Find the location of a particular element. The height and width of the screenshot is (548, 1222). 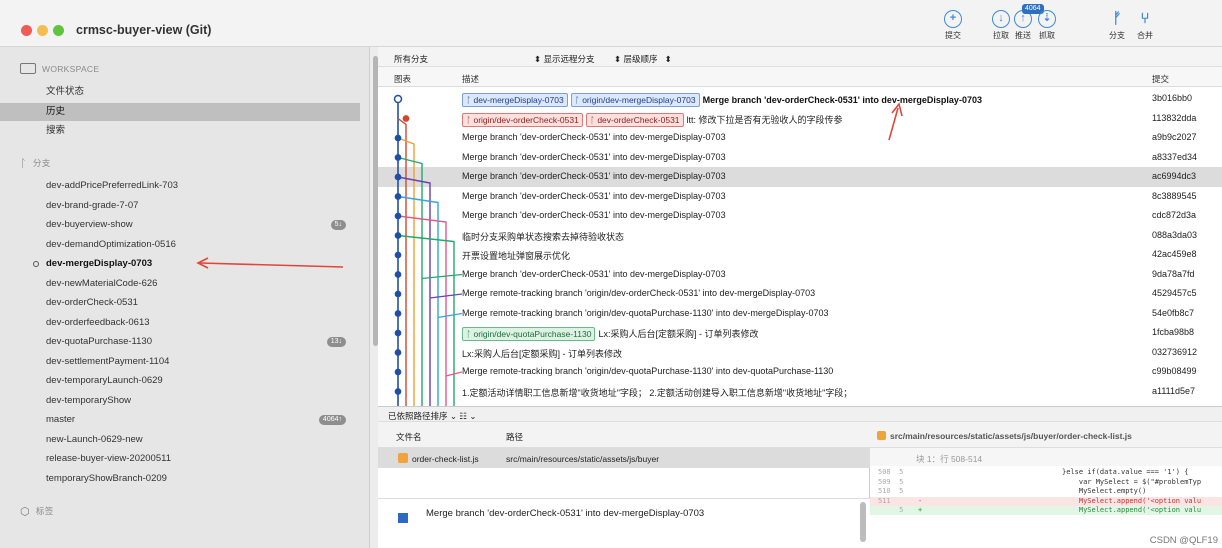

branch-tag-label: ᛚ dev-orderCheck-0531 is located at coordinates (634, 119).